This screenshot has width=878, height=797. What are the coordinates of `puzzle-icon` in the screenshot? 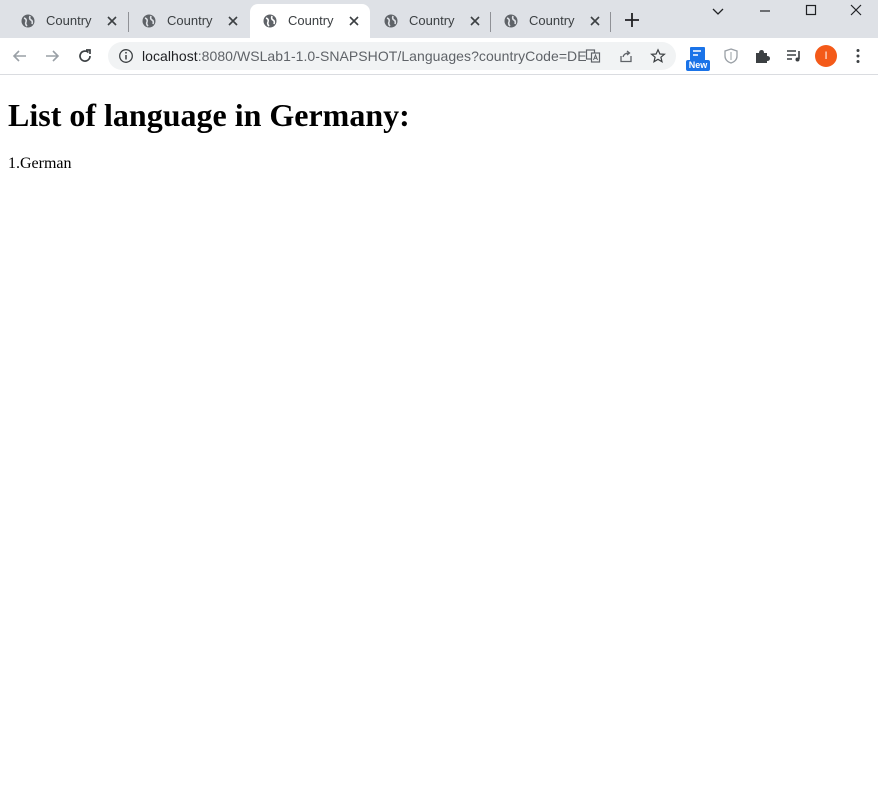 It's located at (762, 56).